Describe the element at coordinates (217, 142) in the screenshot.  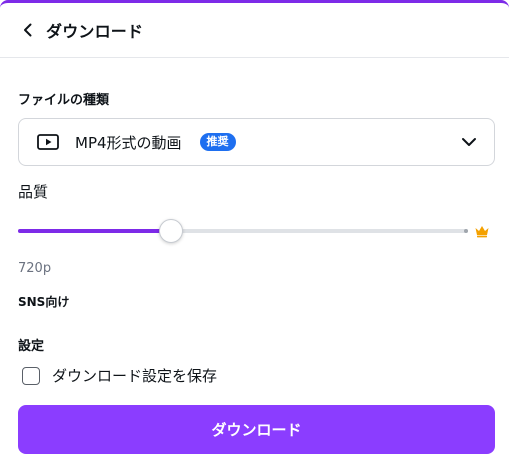
I see `recommended-badge: 推奨` at that location.